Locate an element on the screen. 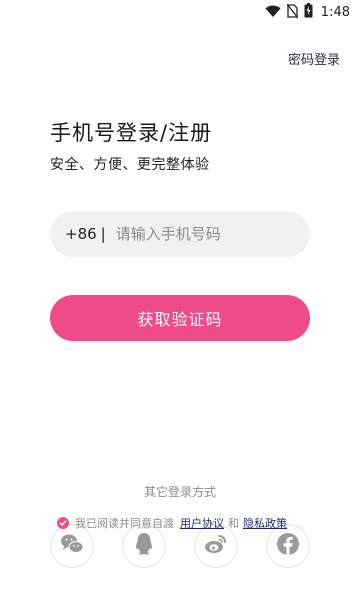  check-icon is located at coordinates (63, 523).